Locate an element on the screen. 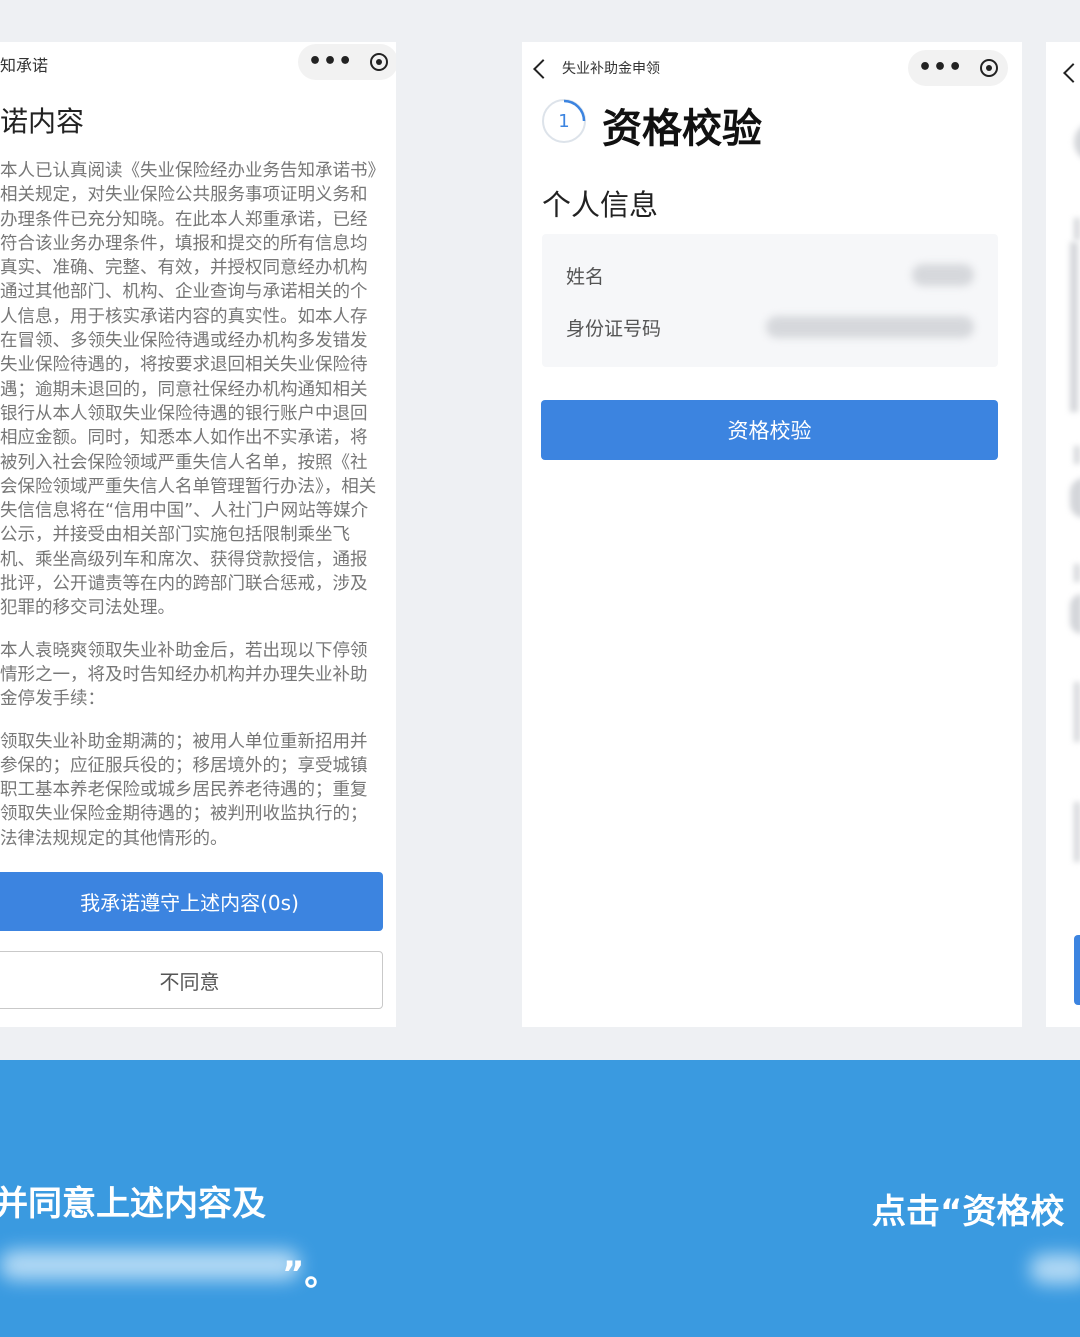  name-label: 姓名 is located at coordinates (585, 277).